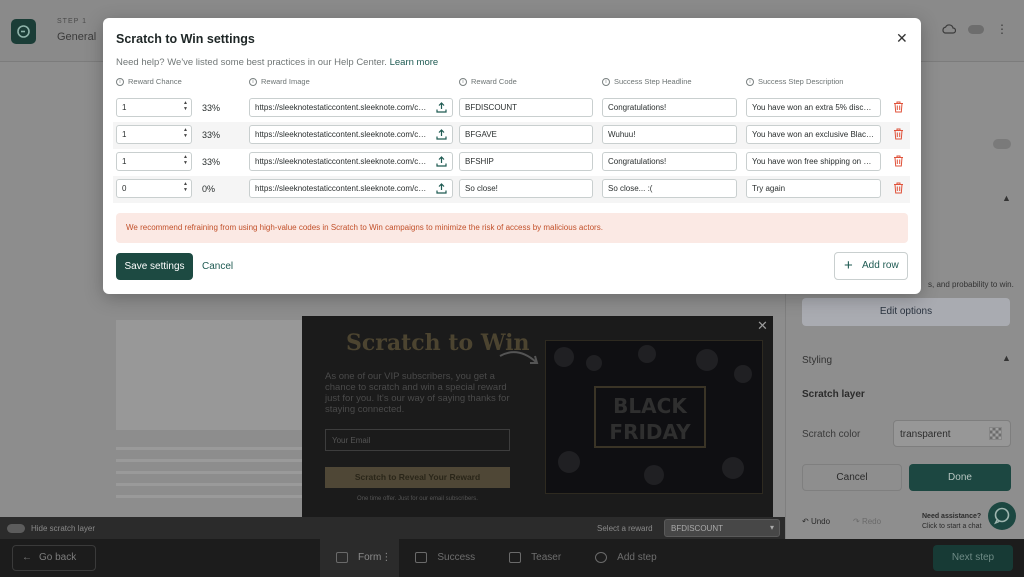 The height and width of the screenshot is (577, 1024). Describe the element at coordinates (722, 528) in the screenshot. I see `reward-select: BFDISCOUNT ▾` at that location.